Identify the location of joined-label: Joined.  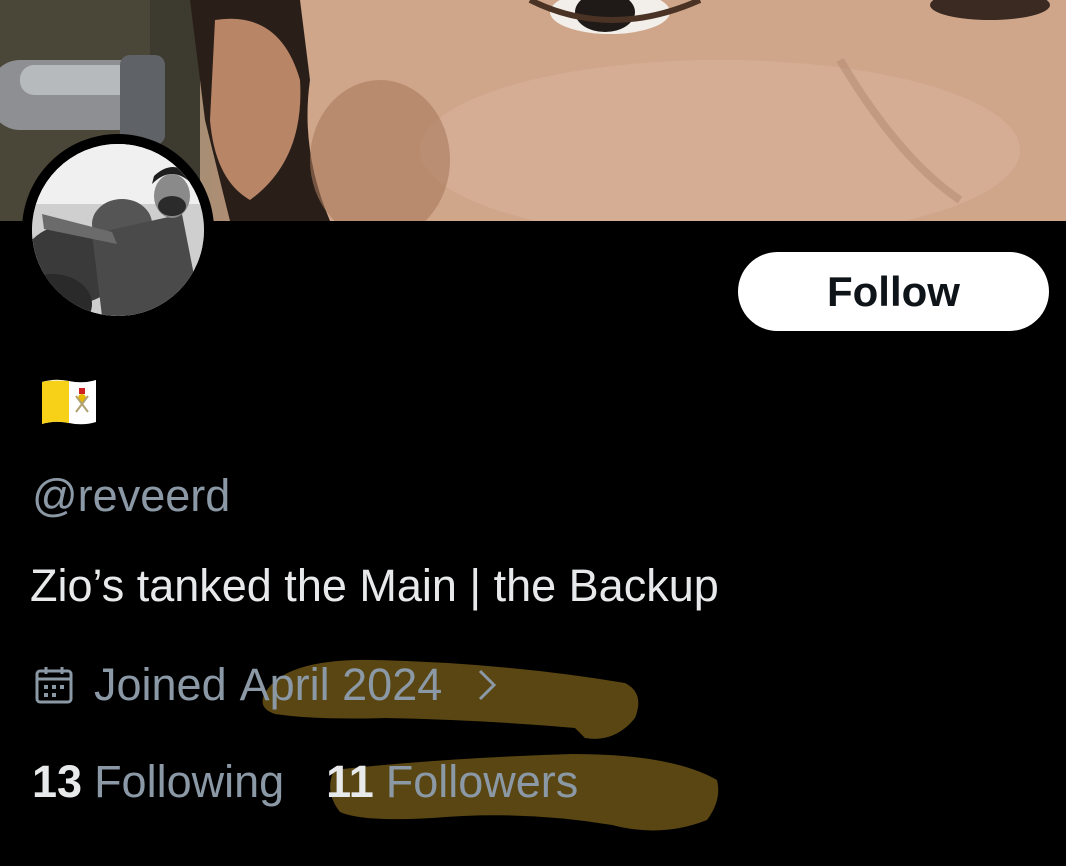
(160, 684).